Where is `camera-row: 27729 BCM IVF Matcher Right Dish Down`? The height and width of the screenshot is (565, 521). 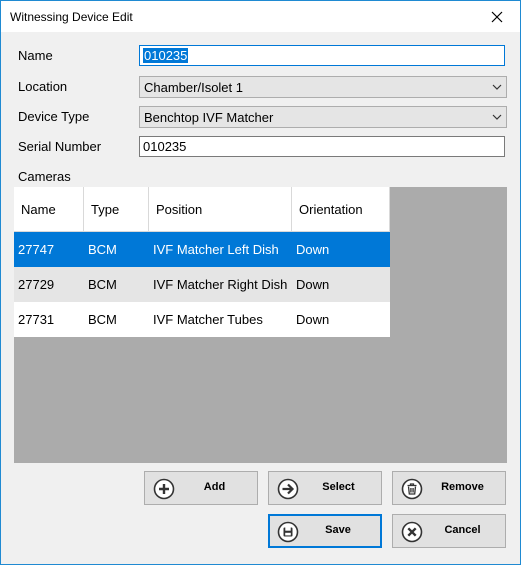
camera-row: 27729 BCM IVF Matcher Right Dish Down is located at coordinates (202, 284).